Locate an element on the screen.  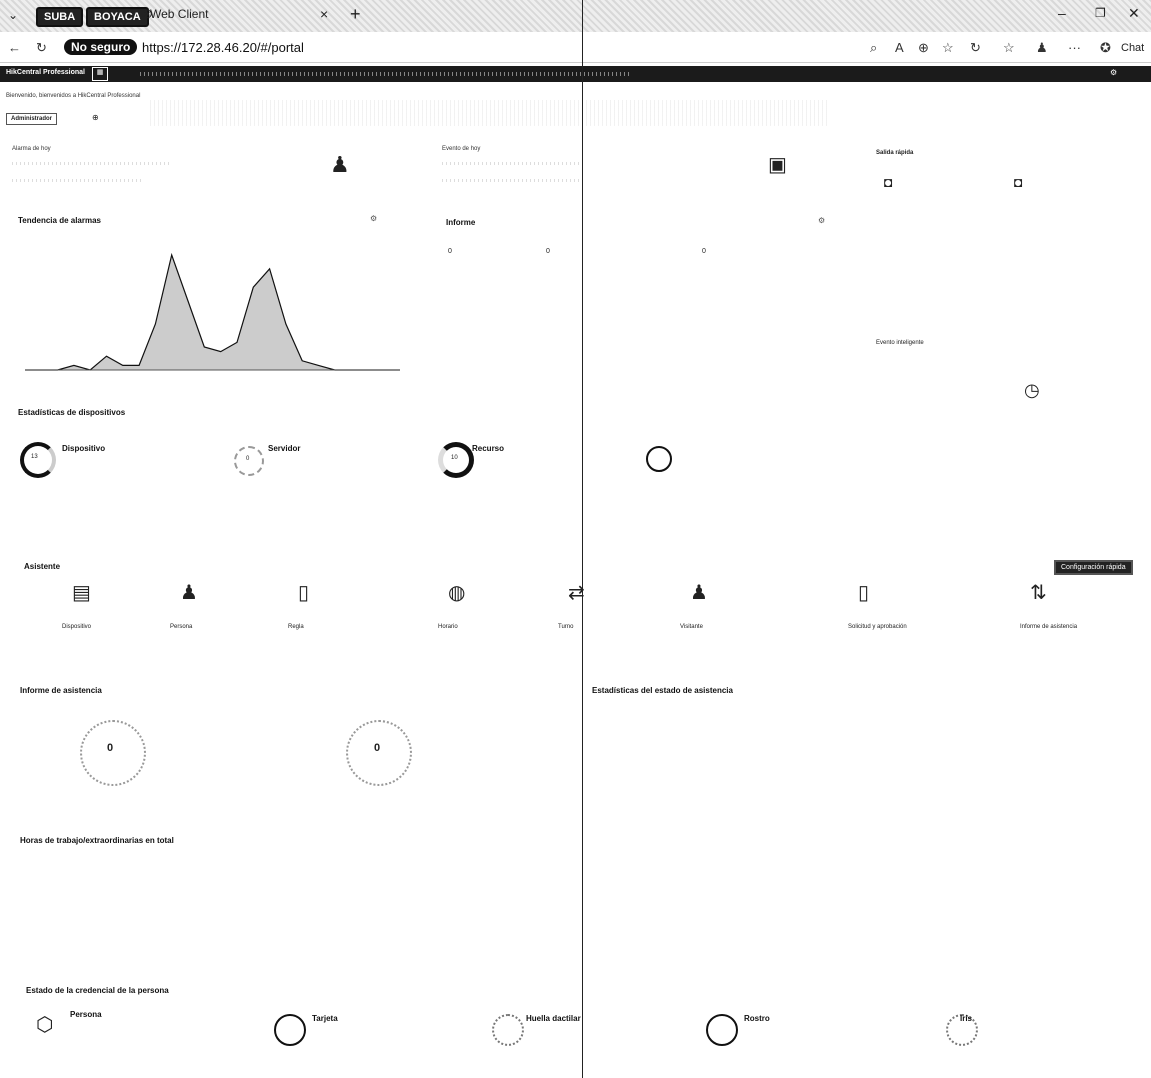
nav-settings-icon: ⚙ is located at coordinates (1113, 72).